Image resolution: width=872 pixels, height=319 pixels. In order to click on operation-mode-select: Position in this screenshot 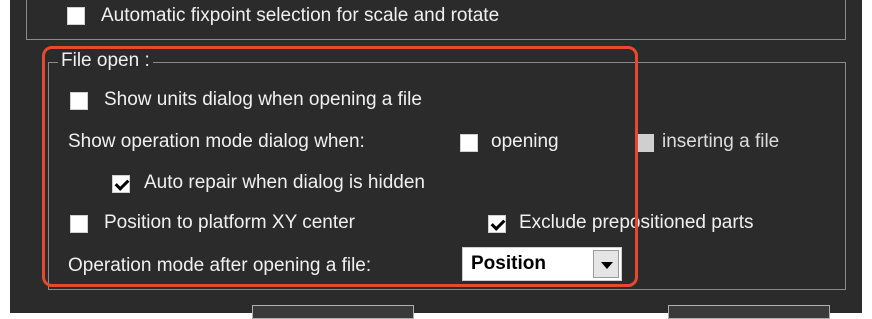, I will do `click(542, 264)`.